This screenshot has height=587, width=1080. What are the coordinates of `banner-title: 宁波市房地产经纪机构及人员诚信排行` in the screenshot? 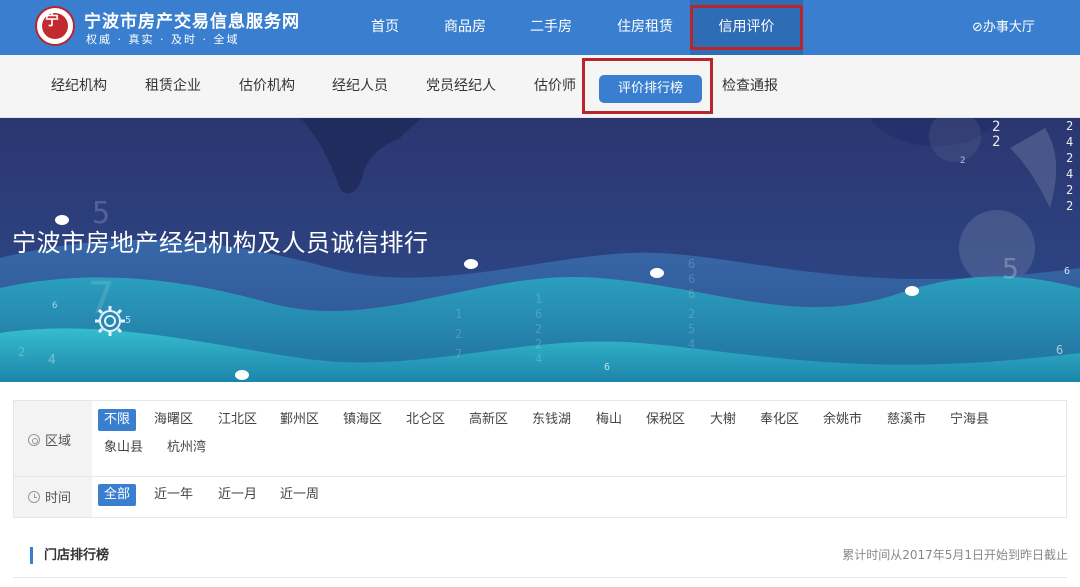 It's located at (220, 243).